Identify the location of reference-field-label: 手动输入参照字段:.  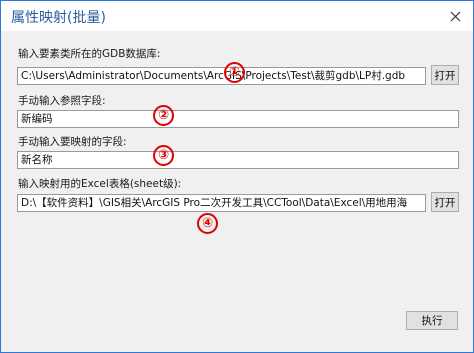
(62, 101).